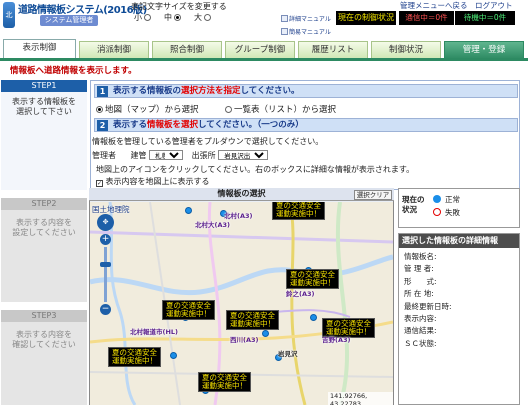  I want to click on zoom-slider-track, so click(105, 274).